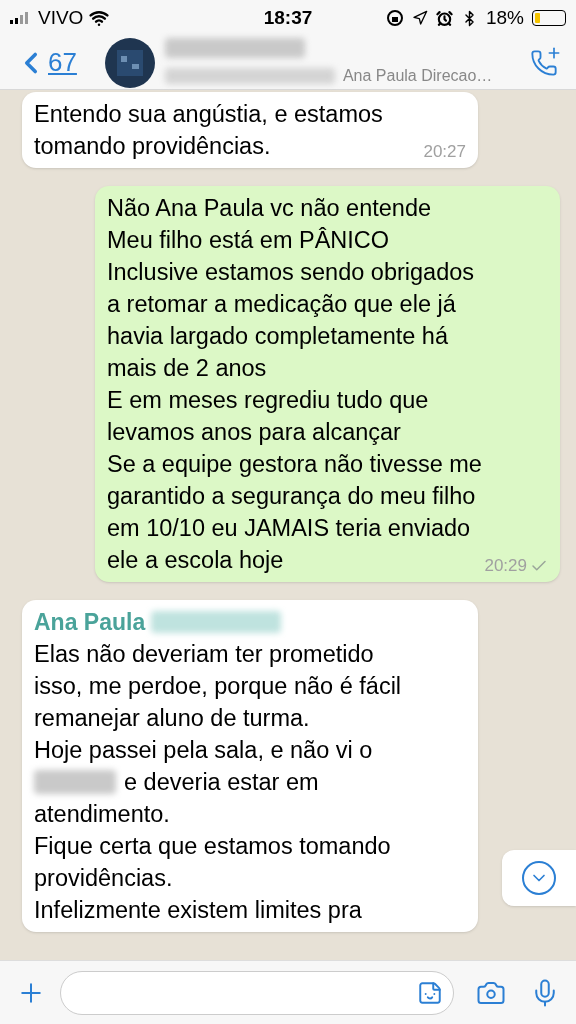 The image size is (576, 1024). I want to click on group-avatar, so click(129, 62).